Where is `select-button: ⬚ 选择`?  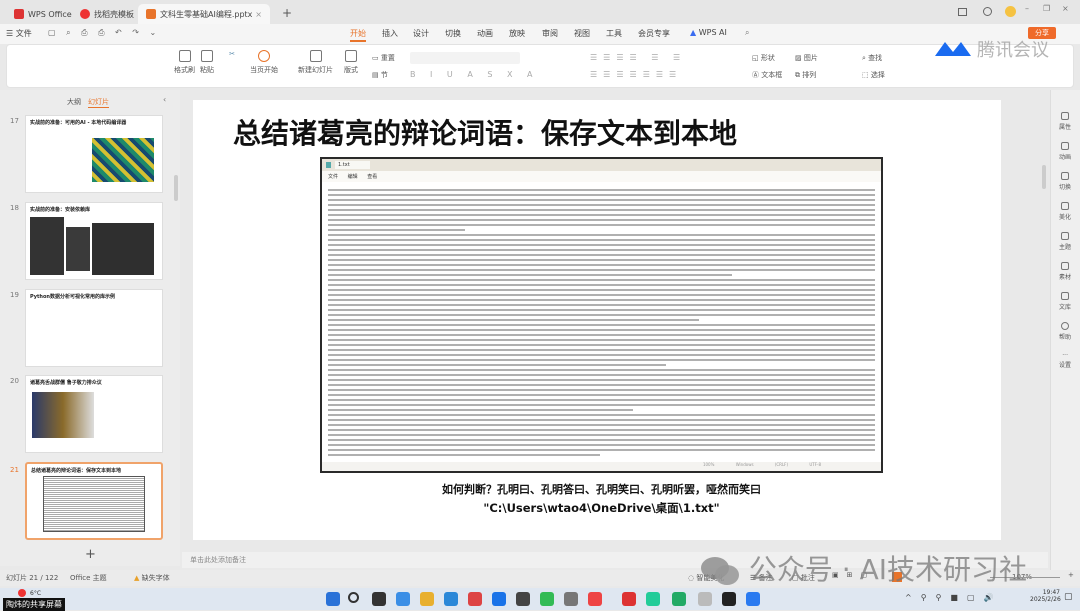
select-button: ⬚ 选择 is located at coordinates (873, 75).